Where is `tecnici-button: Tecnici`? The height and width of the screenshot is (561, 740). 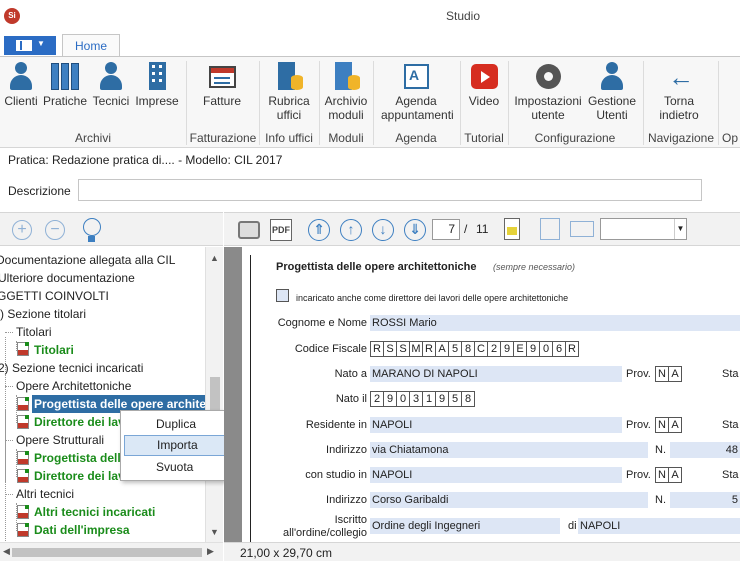
tecnici-button: Tecnici is located at coordinates (111, 84).